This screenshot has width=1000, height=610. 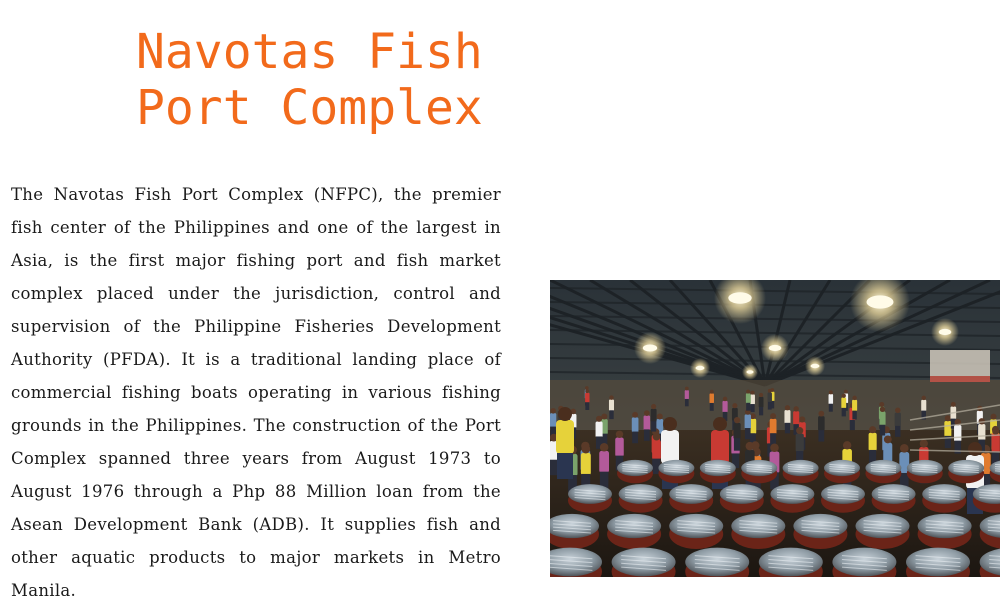 I want to click on page-title: Navotas Fish Port Complex, so click(x=346, y=80).